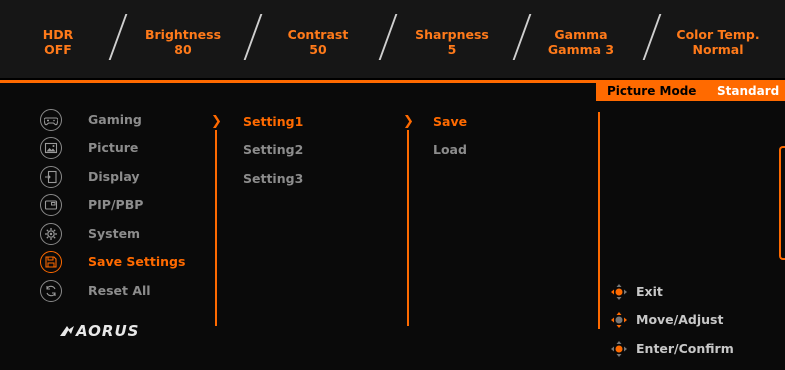 The image size is (785, 370). I want to click on status-brightness: Brightness 80, so click(183, 42).